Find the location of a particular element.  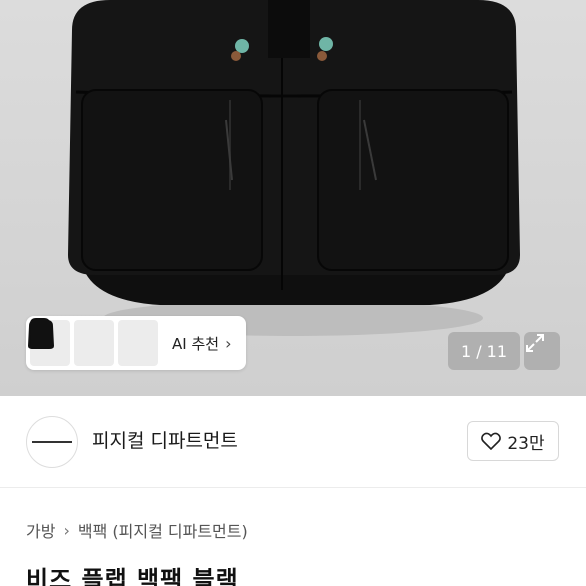

breadcrumb-subcategory: 백팩 (피지컬 디파트먼트) is located at coordinates (163, 530).